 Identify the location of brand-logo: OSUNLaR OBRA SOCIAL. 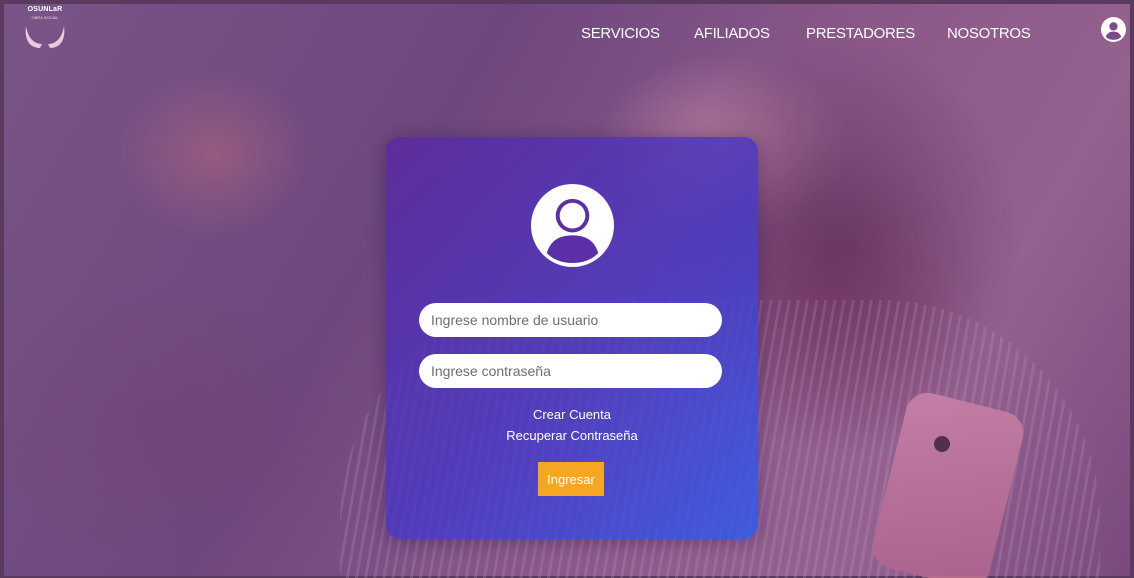
(45, 28).